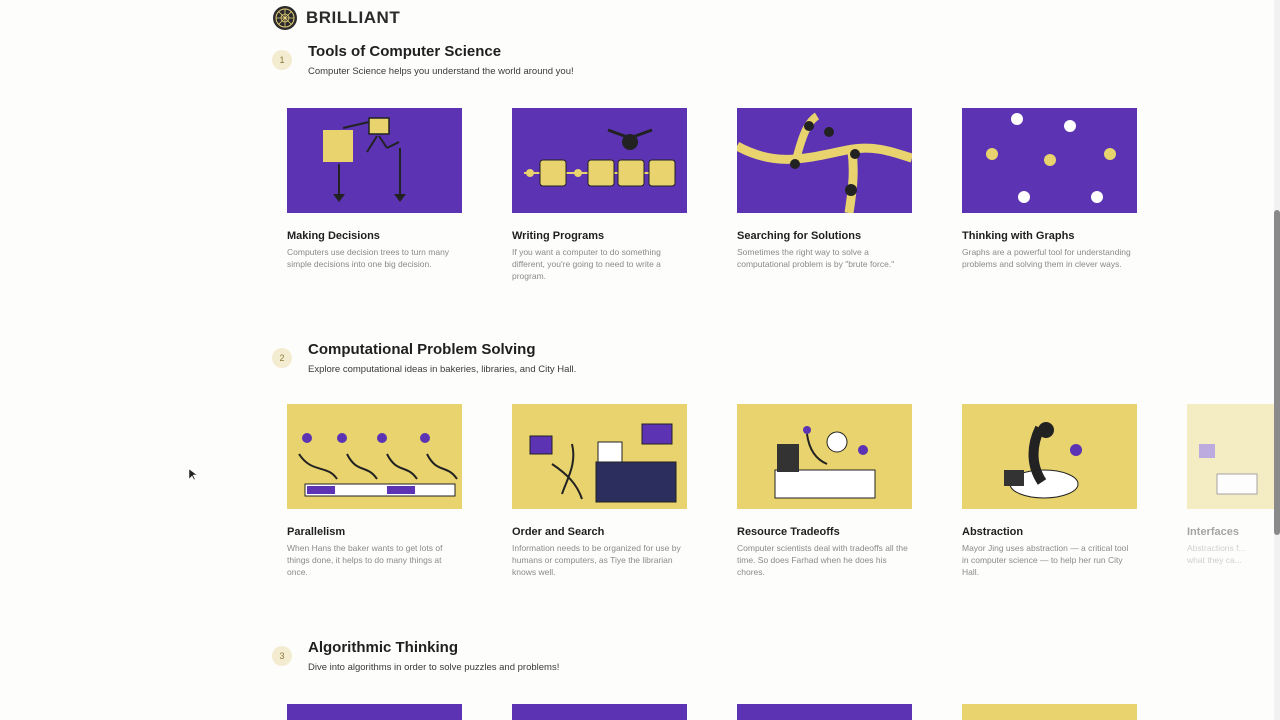  I want to click on card-title: Searching for Solutions, so click(799, 236).